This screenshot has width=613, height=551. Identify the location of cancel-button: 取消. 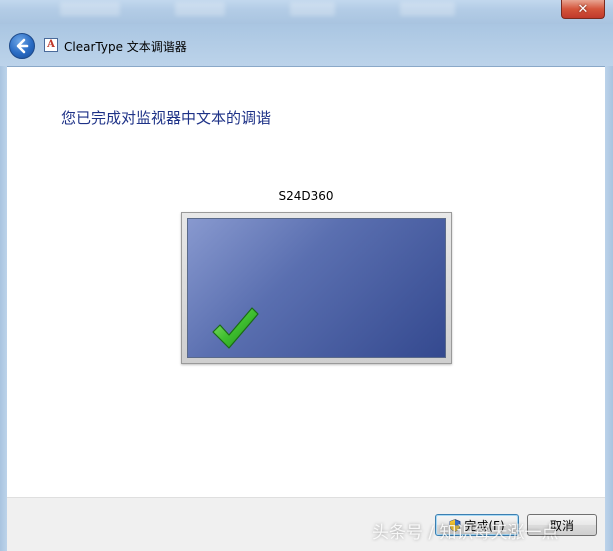
(562, 525).